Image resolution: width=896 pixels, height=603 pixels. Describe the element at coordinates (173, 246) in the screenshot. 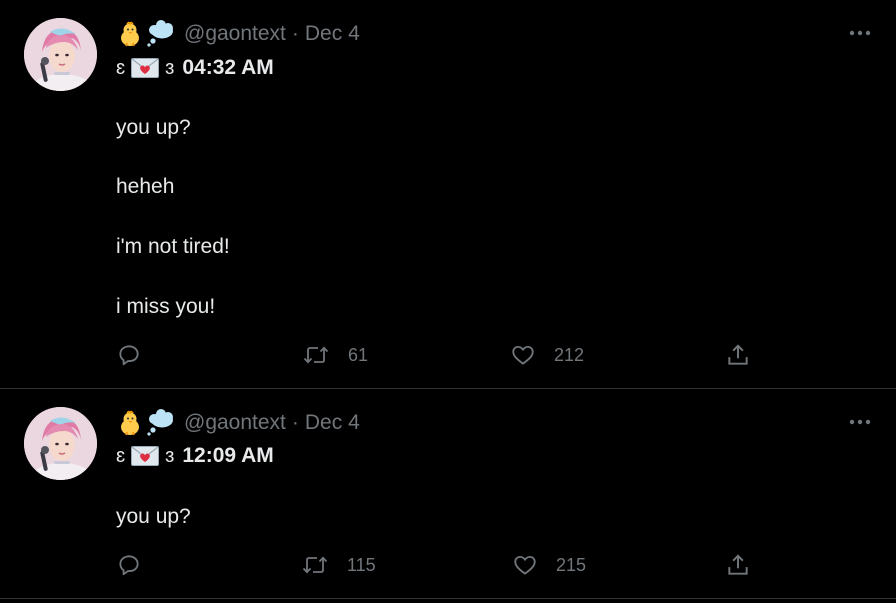

I see `tweet-text-line: i'm not tired!` at that location.